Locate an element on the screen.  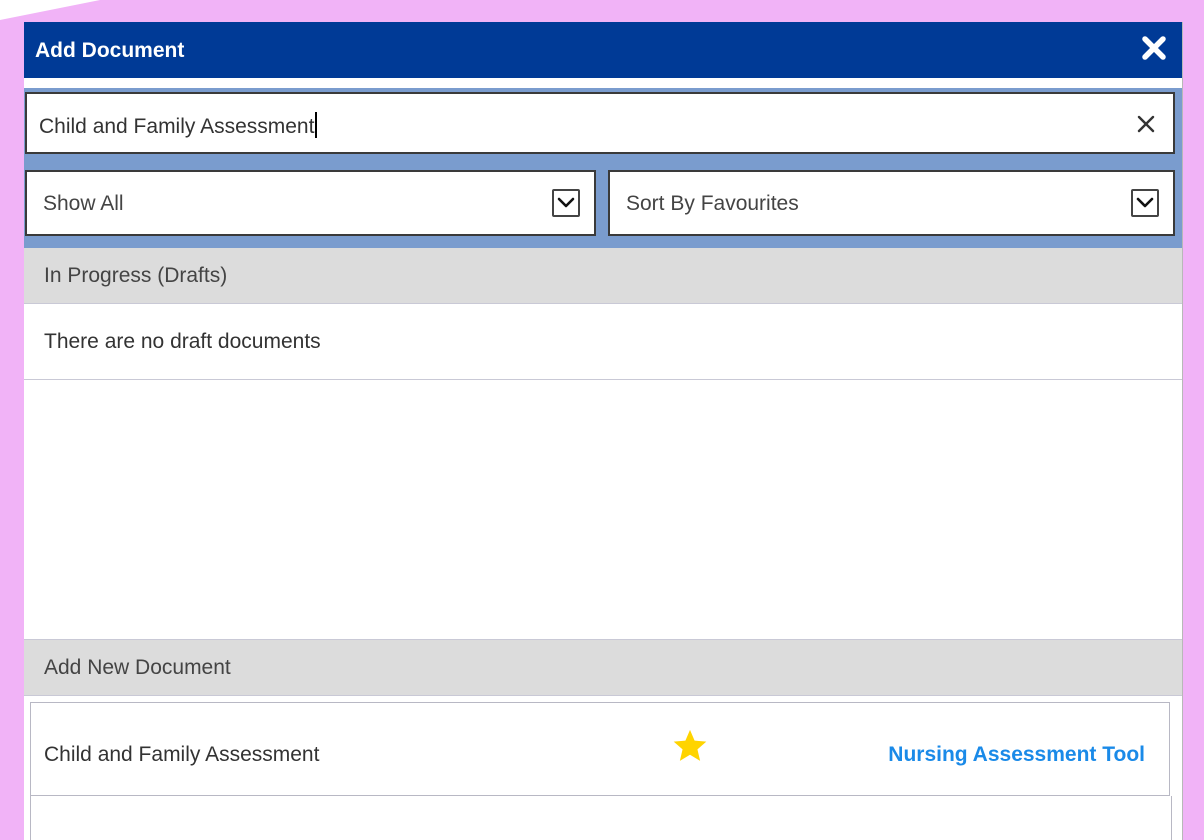
clear-icon is located at coordinates (1146, 124).